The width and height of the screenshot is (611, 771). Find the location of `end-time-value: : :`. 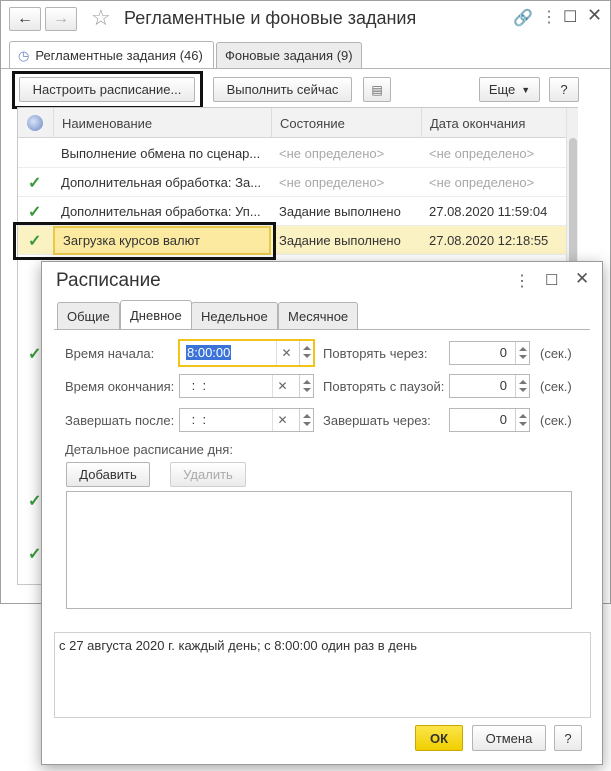

end-time-value: : : is located at coordinates (199, 385).